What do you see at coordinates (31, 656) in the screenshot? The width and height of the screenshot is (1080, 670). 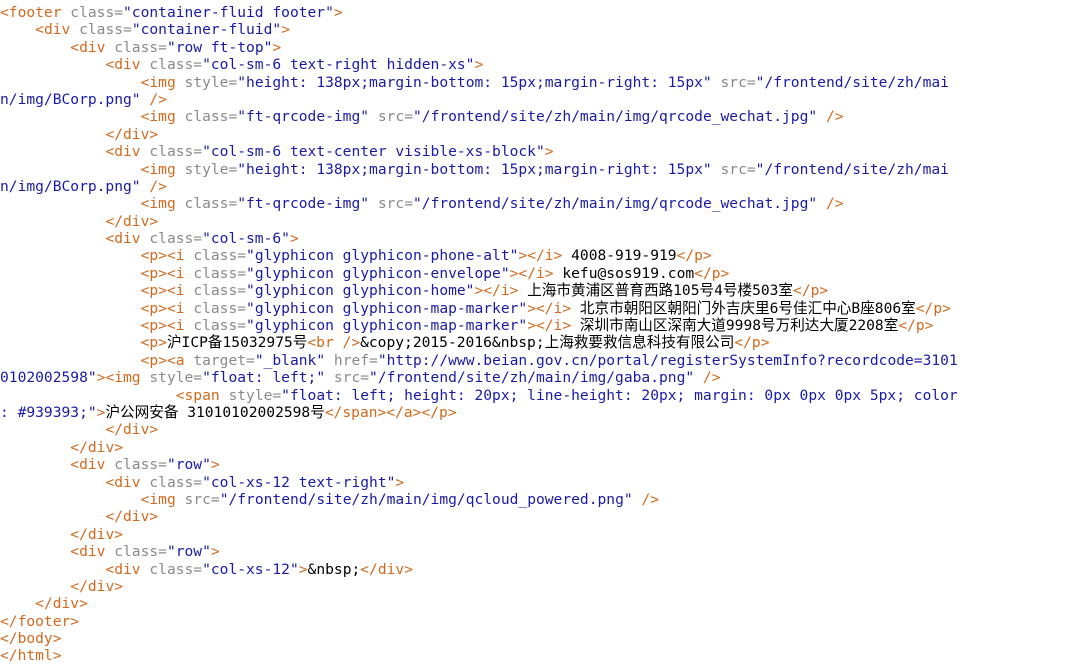 I see `tag-token: </html>` at bounding box center [31, 656].